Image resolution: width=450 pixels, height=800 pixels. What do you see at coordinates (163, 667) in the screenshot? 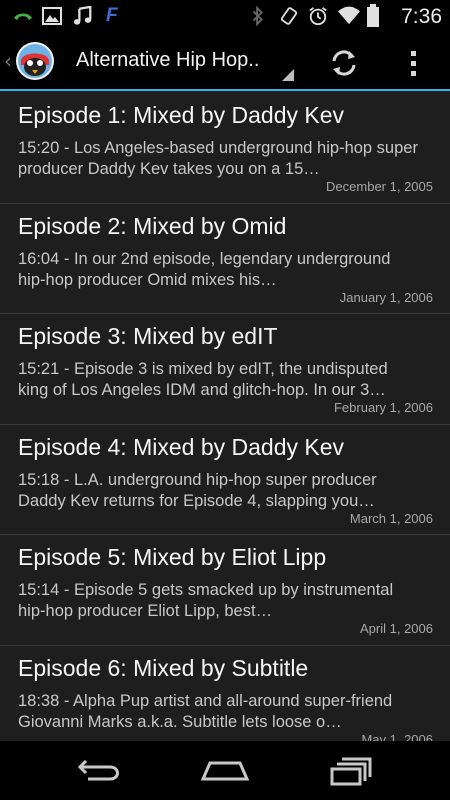
I see `episode-title: Episode 6: Mixed by Subtitle` at bounding box center [163, 667].